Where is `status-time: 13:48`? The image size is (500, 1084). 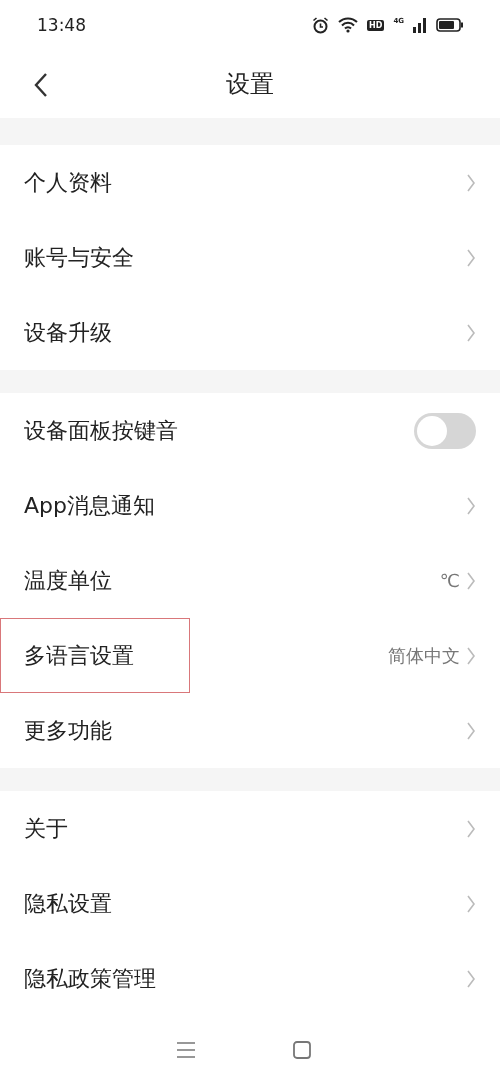 status-time: 13:48 is located at coordinates (61, 25).